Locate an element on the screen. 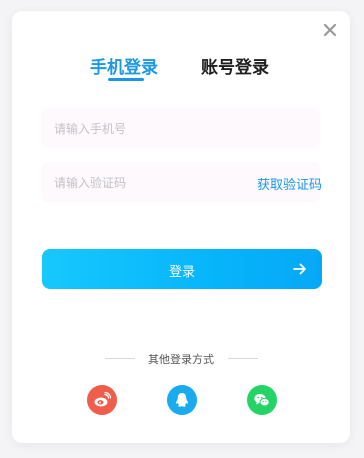 Image resolution: width=364 pixels, height=458 pixels. login-button-label: 登录 is located at coordinates (181, 272).